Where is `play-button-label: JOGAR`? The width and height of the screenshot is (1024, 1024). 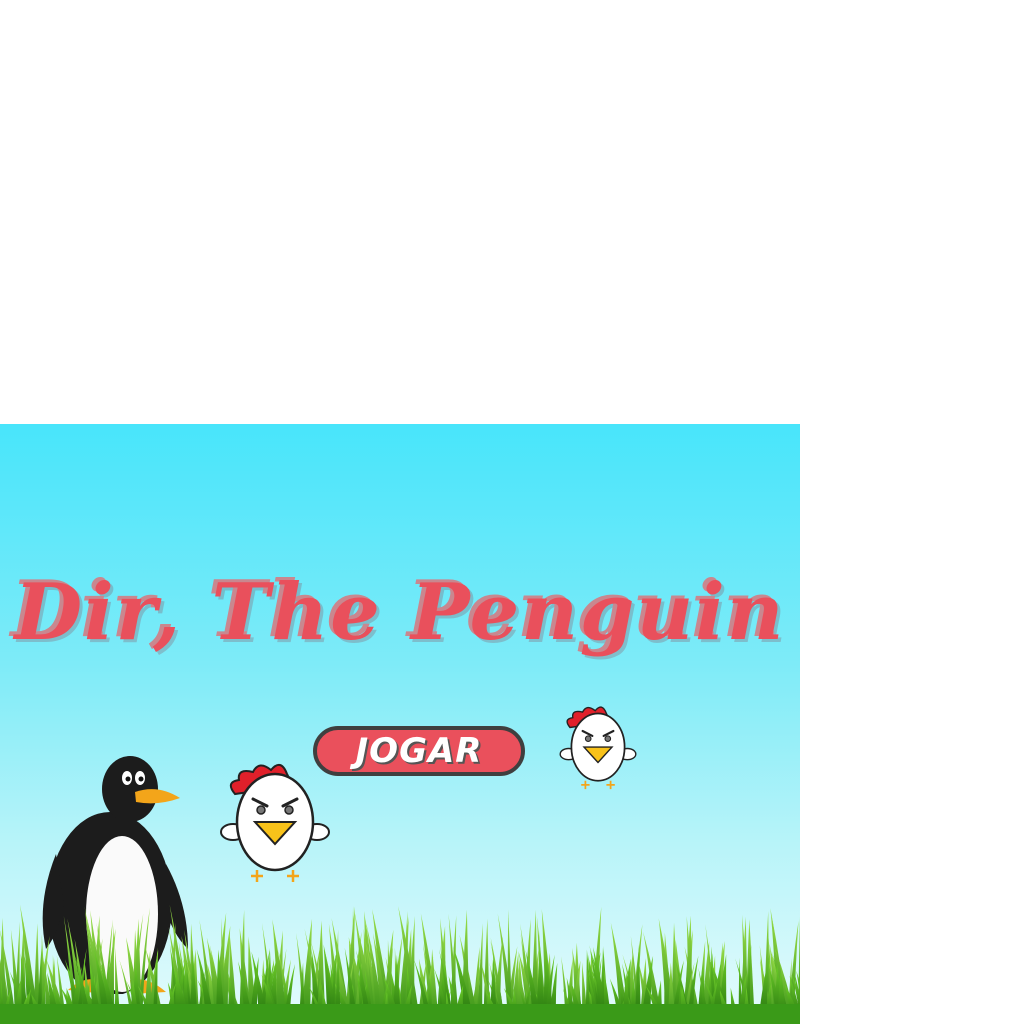 play-button-label: JOGAR is located at coordinates (419, 751).